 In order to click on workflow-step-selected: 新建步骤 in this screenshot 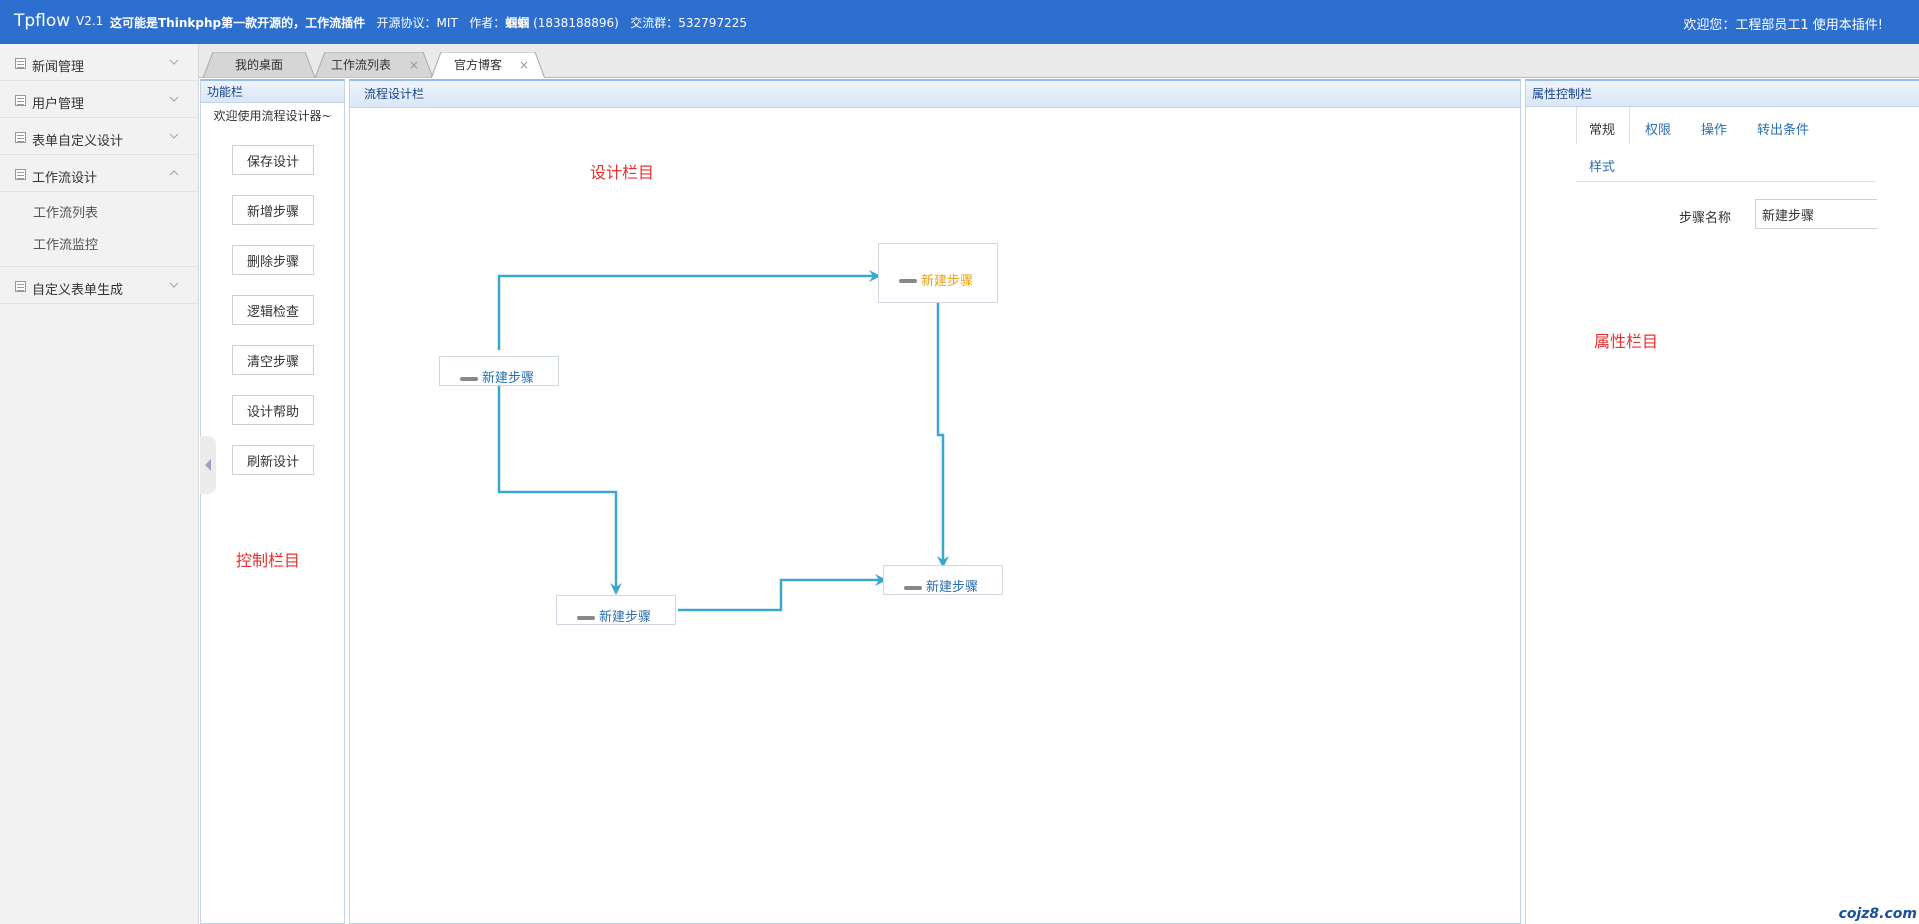, I will do `click(938, 273)`.